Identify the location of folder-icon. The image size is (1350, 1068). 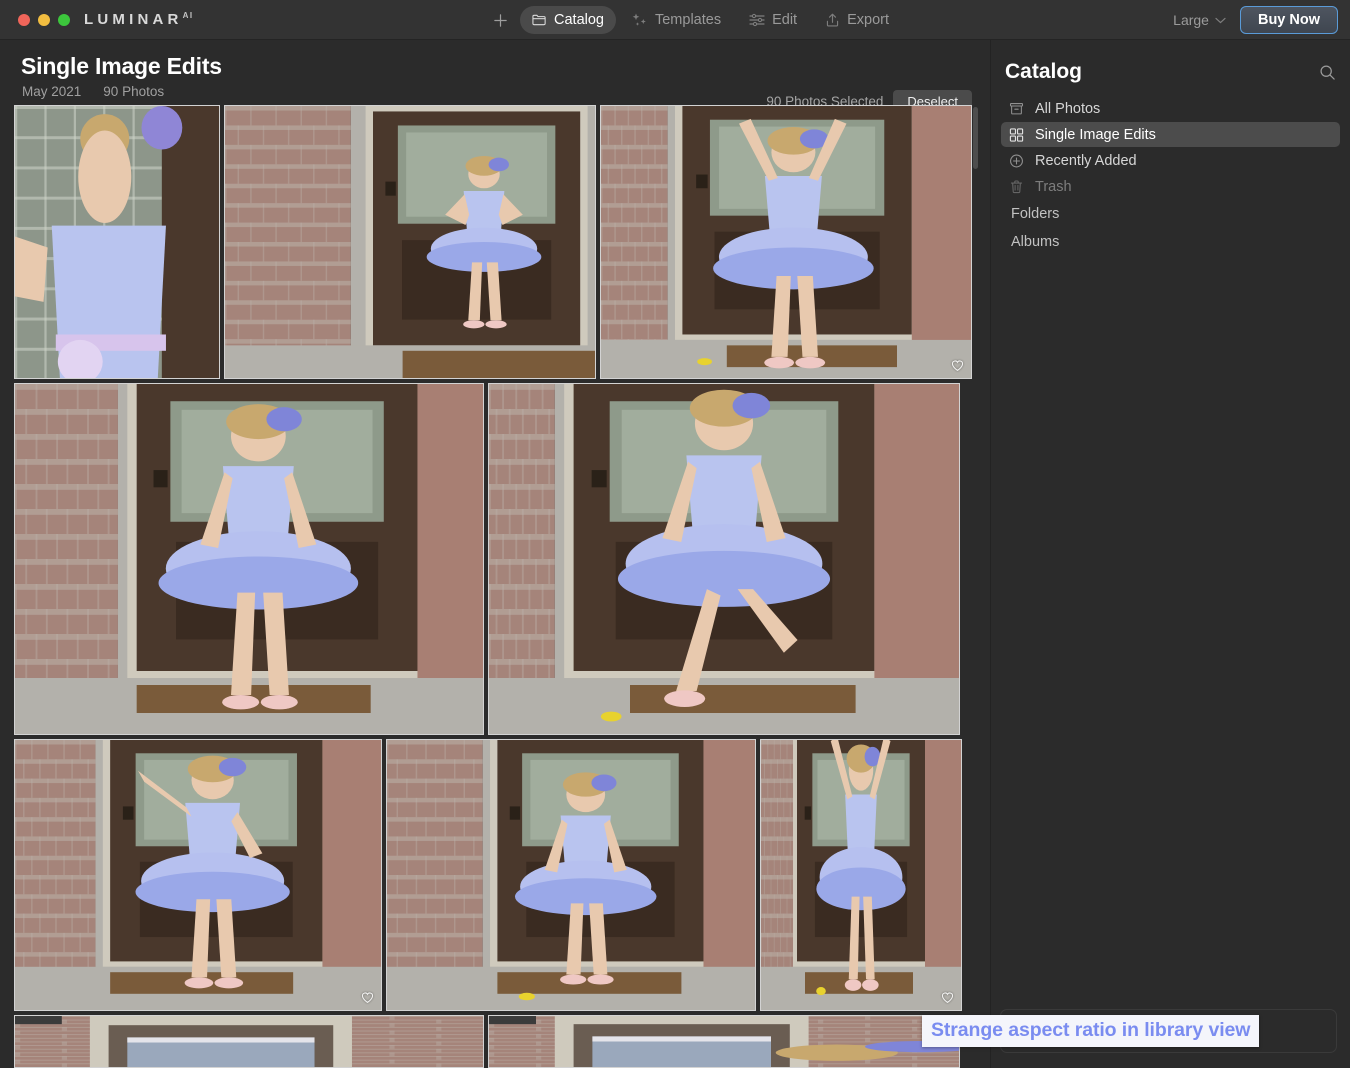
(539, 20).